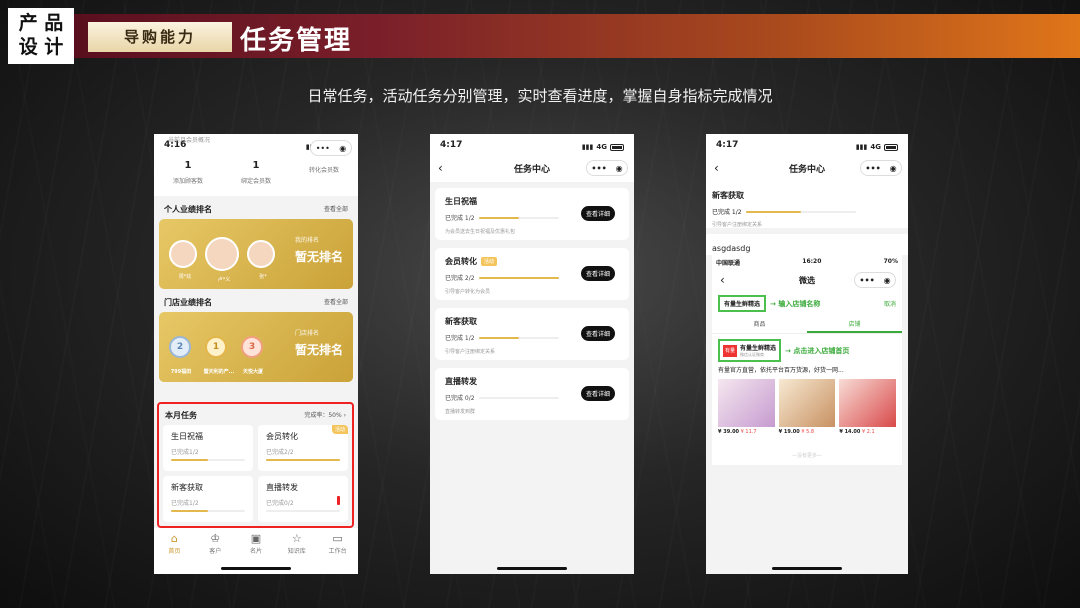  I want to click on monthly-task-card: 活动 会员转化 已完成2/2, so click(303, 448).